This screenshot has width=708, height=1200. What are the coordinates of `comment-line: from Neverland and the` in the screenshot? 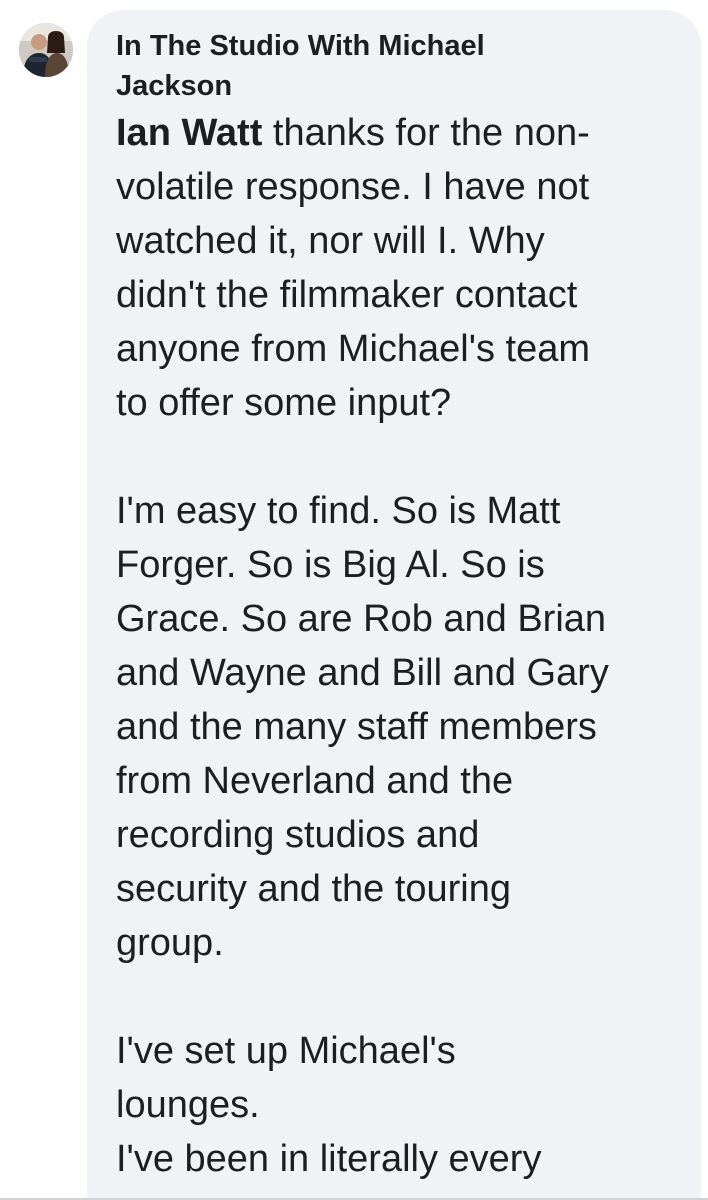 It's located at (315, 781).